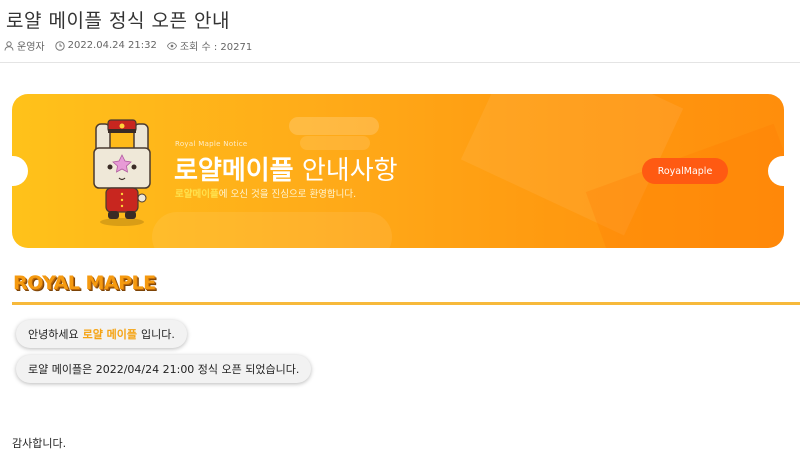 This screenshot has height=464, width=800. Describe the element at coordinates (349, 171) in the screenshot. I see `banner-title-rest: 안내사항` at that location.